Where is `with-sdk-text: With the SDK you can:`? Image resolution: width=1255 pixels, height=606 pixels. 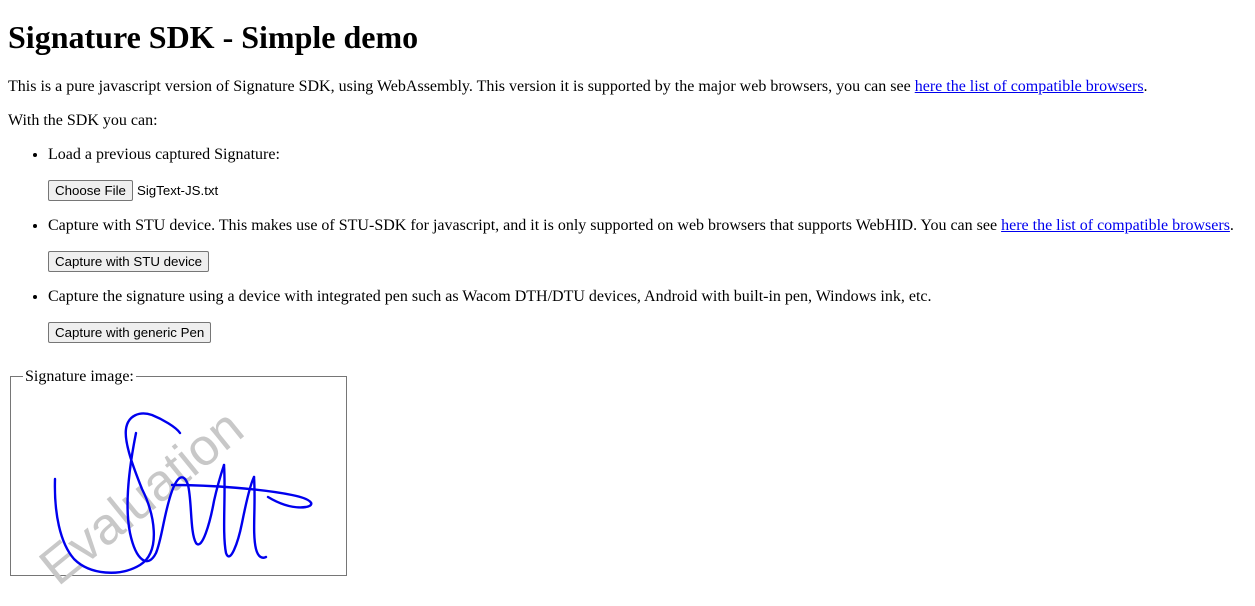
with-sdk-text: With the SDK you can: is located at coordinates (83, 120).